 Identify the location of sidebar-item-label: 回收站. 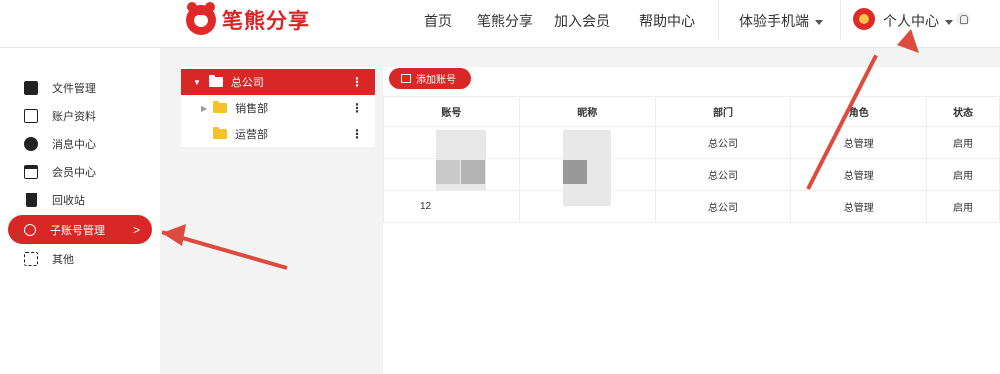
(68, 200).